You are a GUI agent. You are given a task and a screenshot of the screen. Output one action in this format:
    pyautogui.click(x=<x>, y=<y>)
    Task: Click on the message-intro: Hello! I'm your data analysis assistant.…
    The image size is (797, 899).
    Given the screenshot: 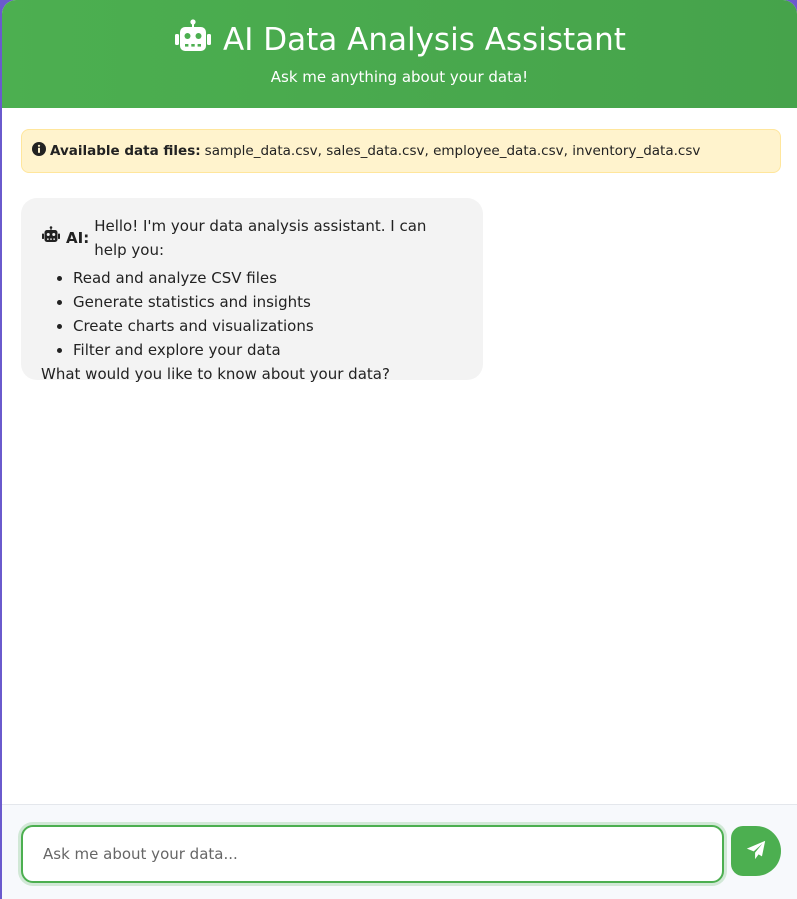 What is the action you would take?
    pyautogui.click(x=260, y=238)
    